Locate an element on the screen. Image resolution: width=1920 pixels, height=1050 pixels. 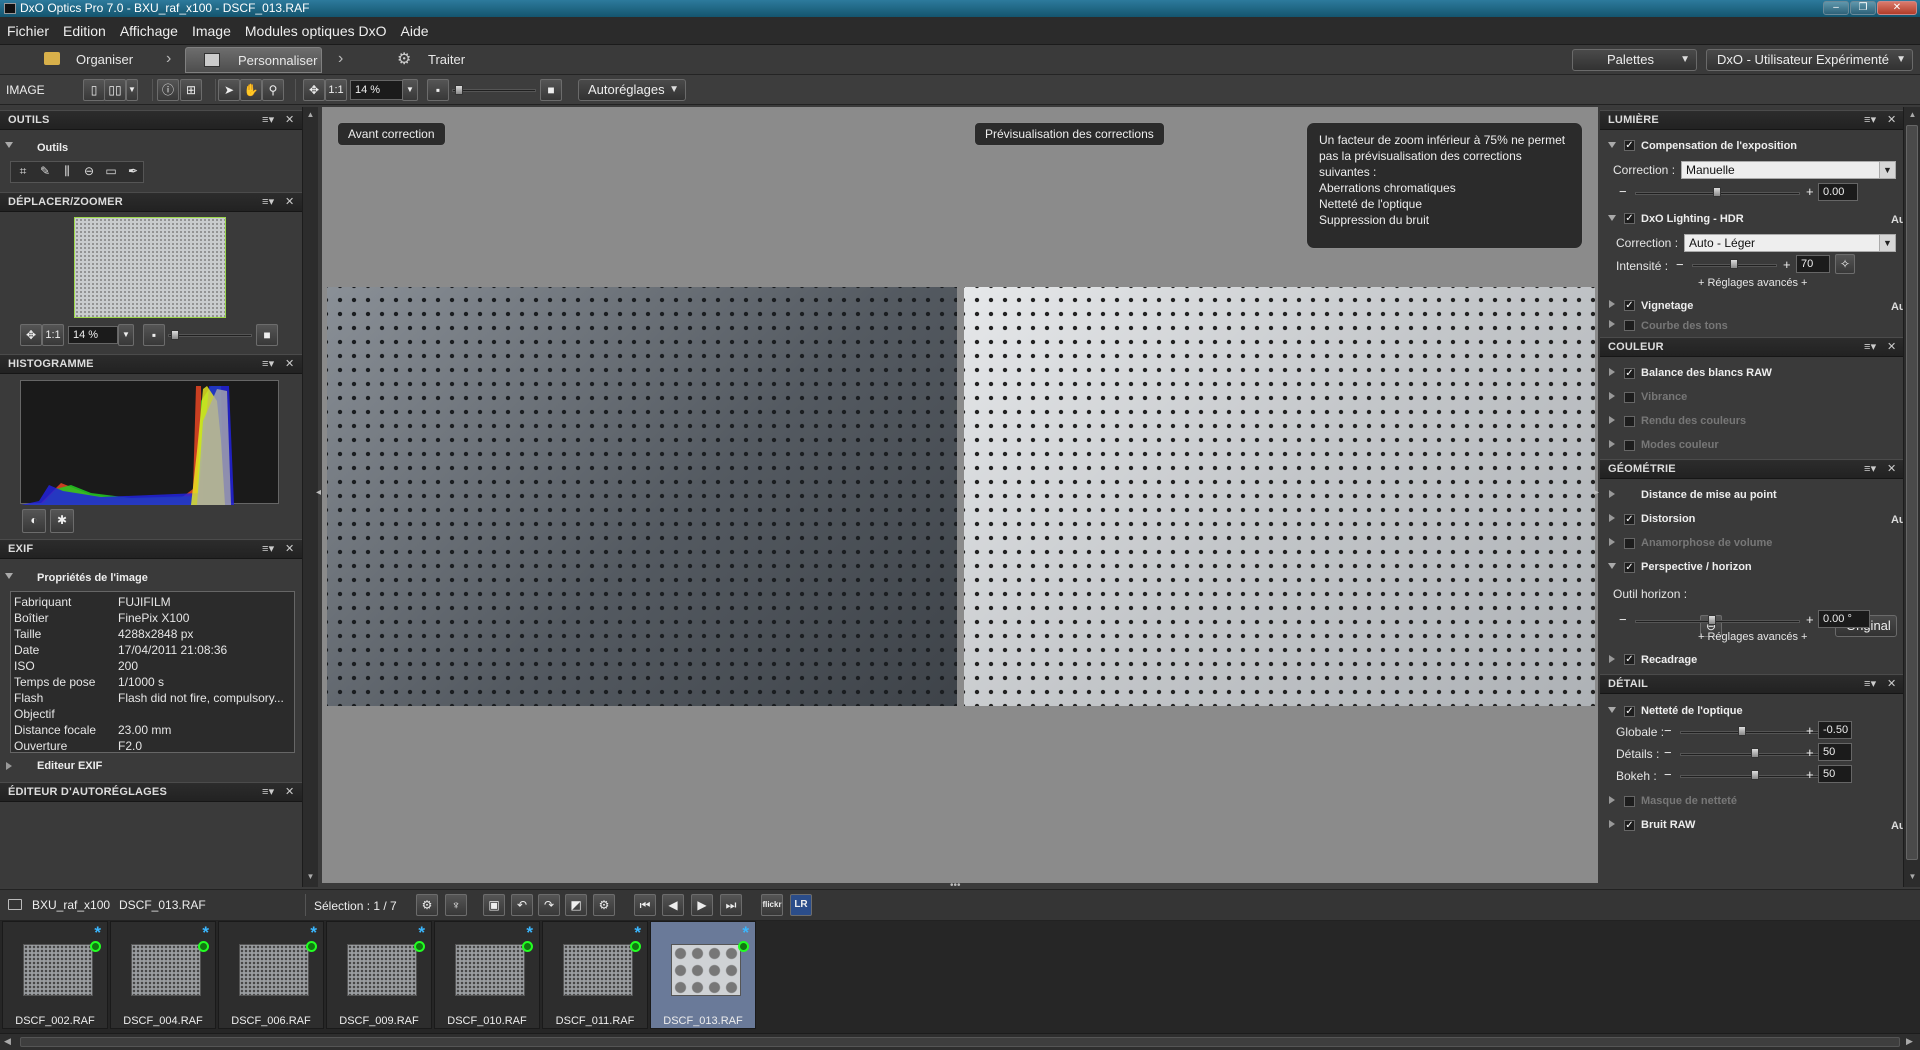
filter-icon: ⚙ is located at coordinates (427, 905).